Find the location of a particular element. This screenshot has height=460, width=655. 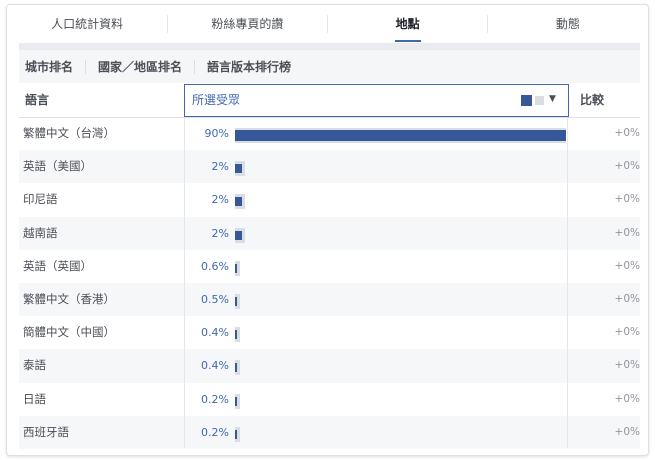

table-row: 西班牙語 0.2% +0% is located at coordinates (329, 432).